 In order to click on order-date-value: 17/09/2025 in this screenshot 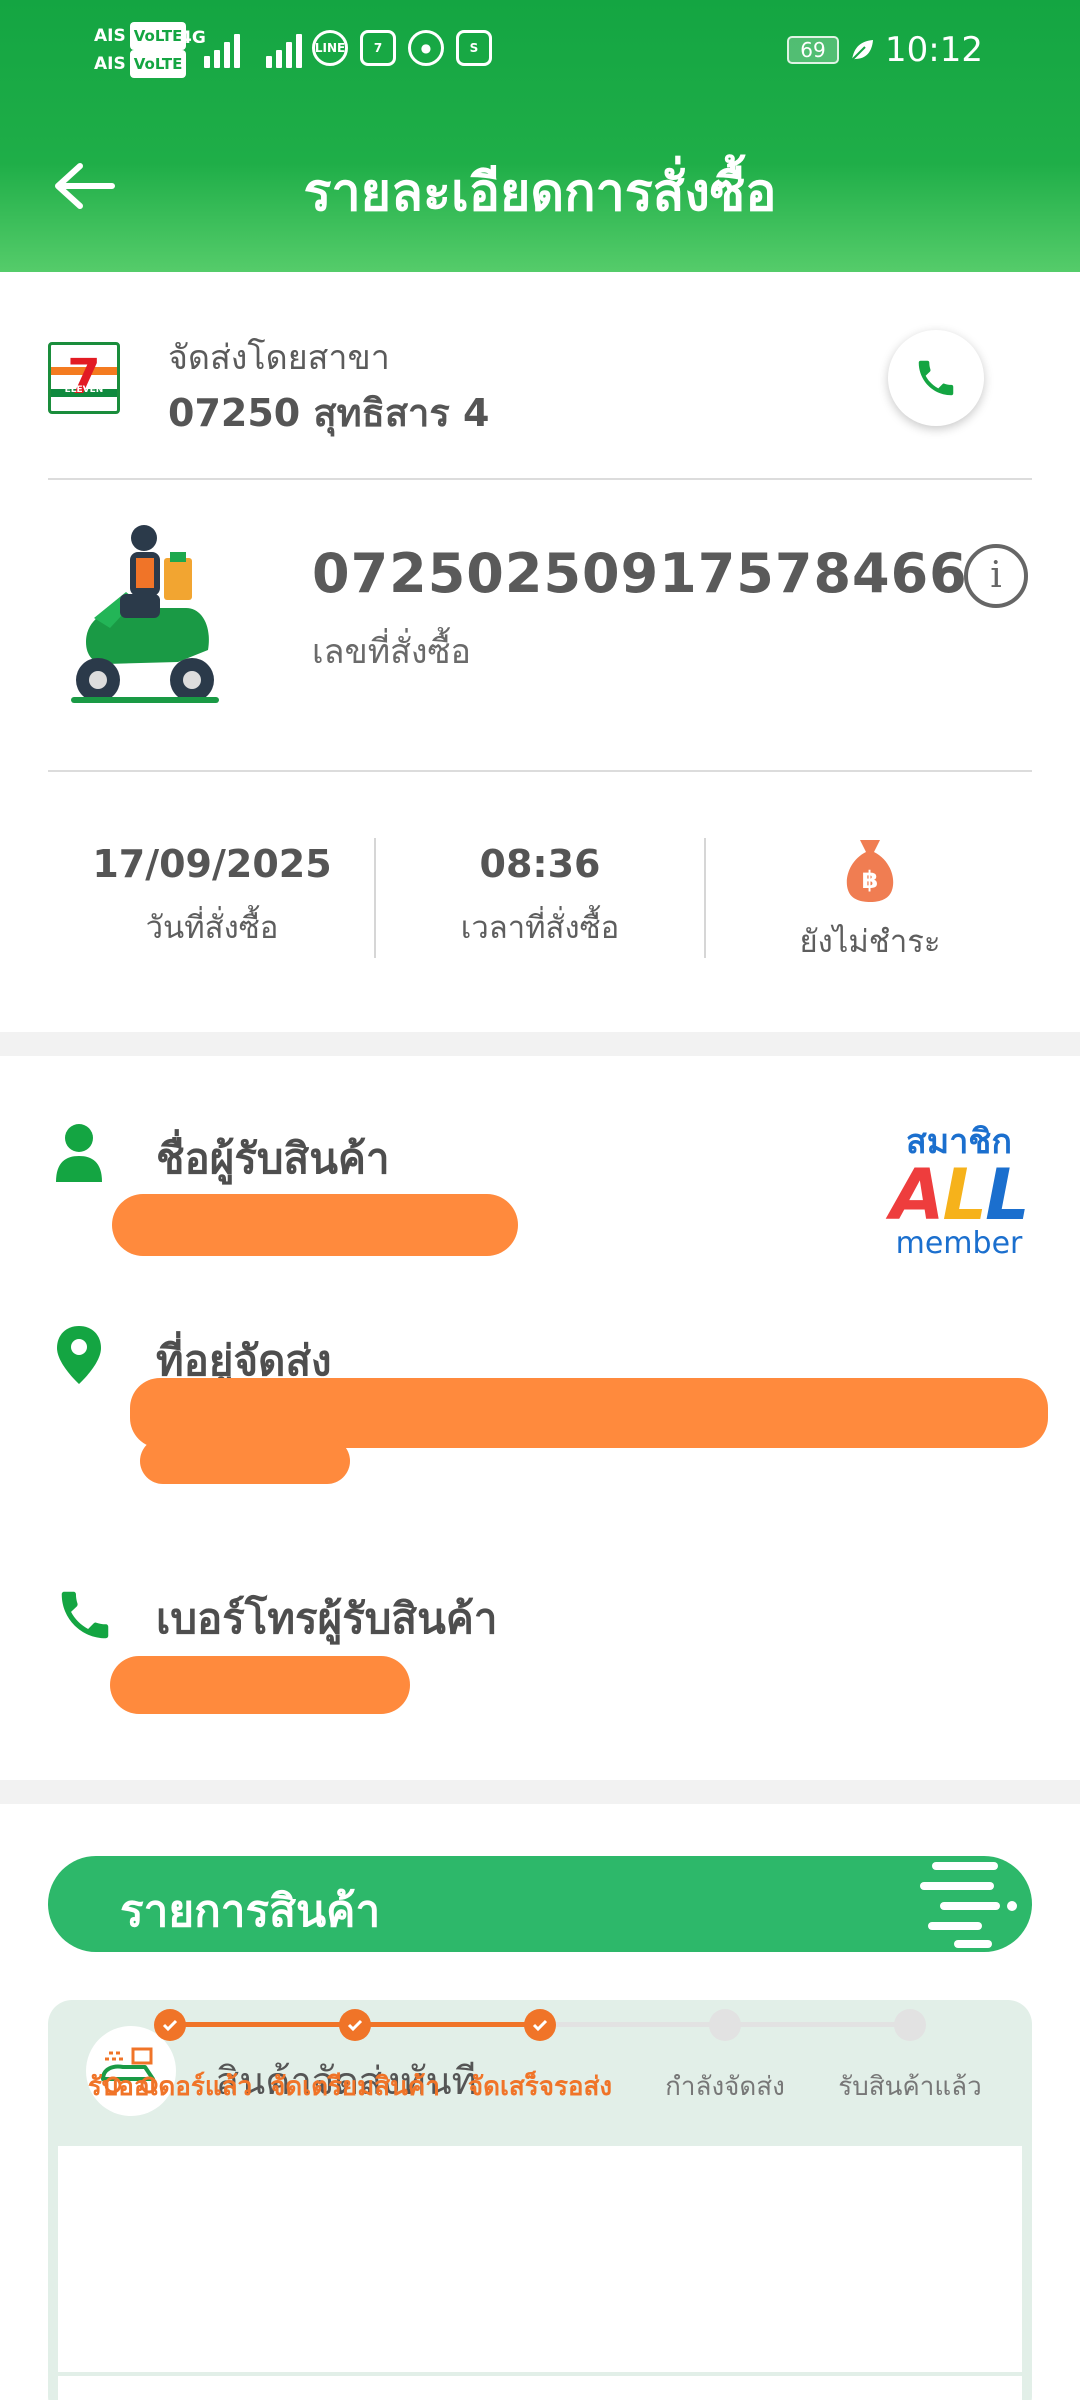, I will do `click(212, 864)`.